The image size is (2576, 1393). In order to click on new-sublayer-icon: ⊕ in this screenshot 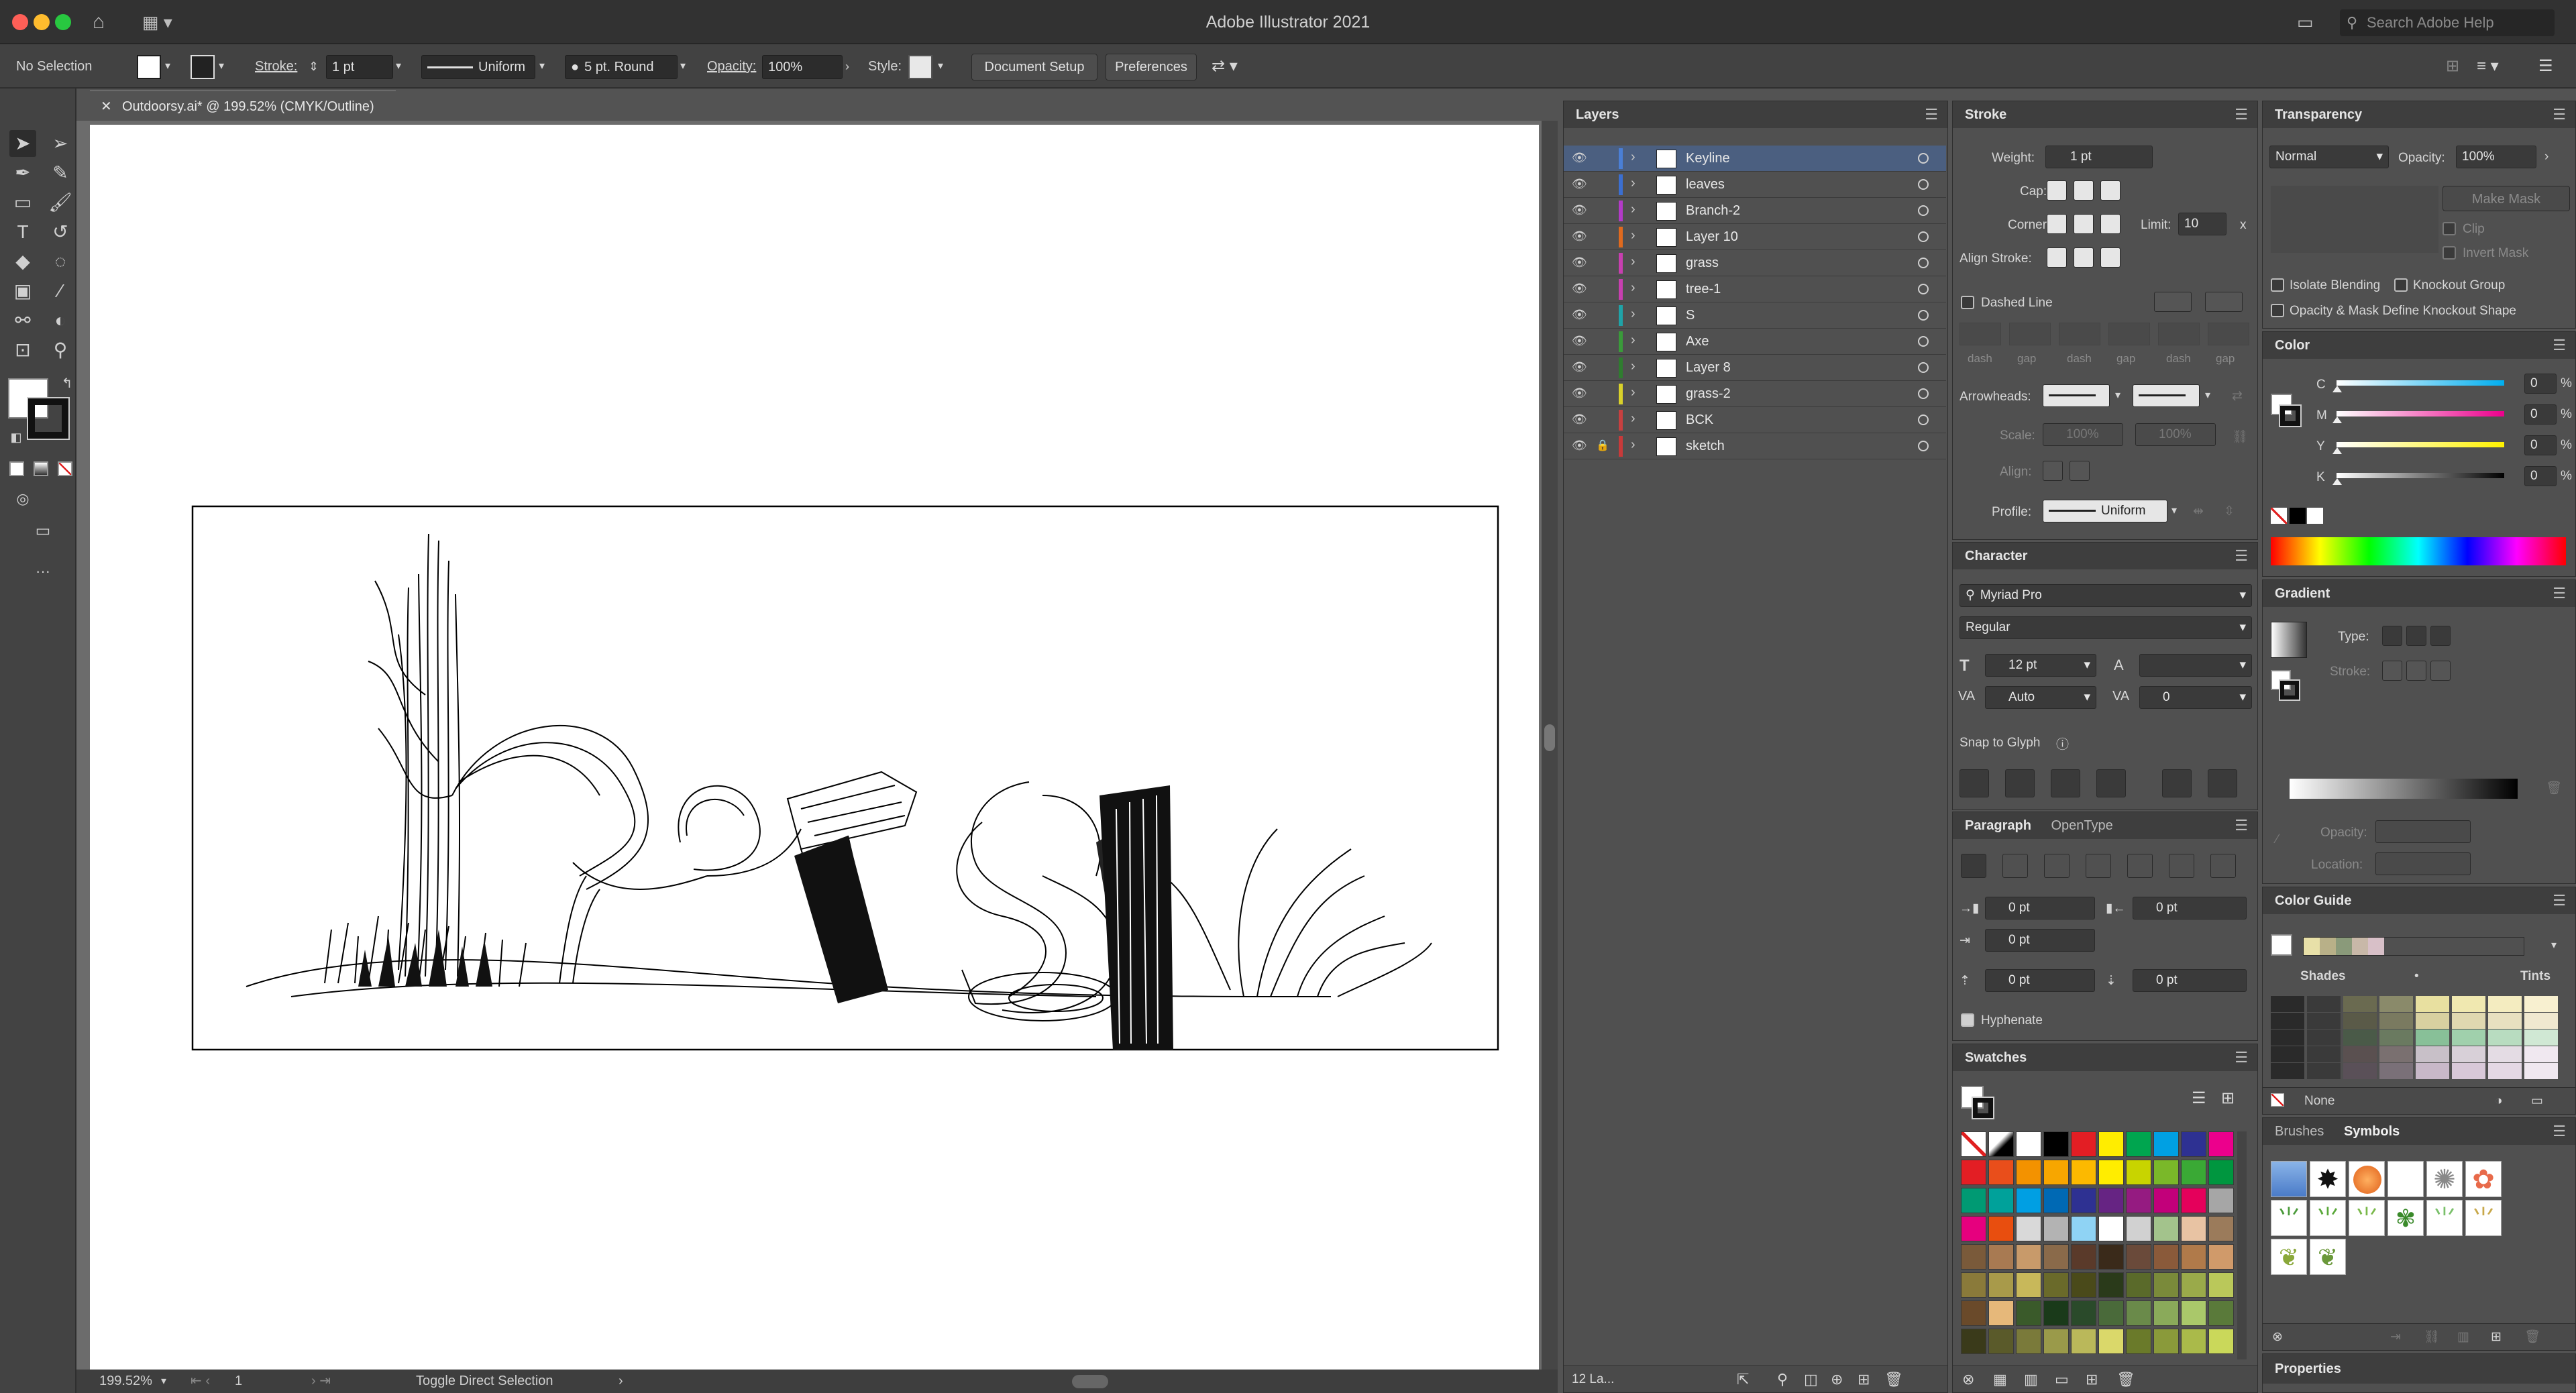, I will do `click(1837, 1379)`.